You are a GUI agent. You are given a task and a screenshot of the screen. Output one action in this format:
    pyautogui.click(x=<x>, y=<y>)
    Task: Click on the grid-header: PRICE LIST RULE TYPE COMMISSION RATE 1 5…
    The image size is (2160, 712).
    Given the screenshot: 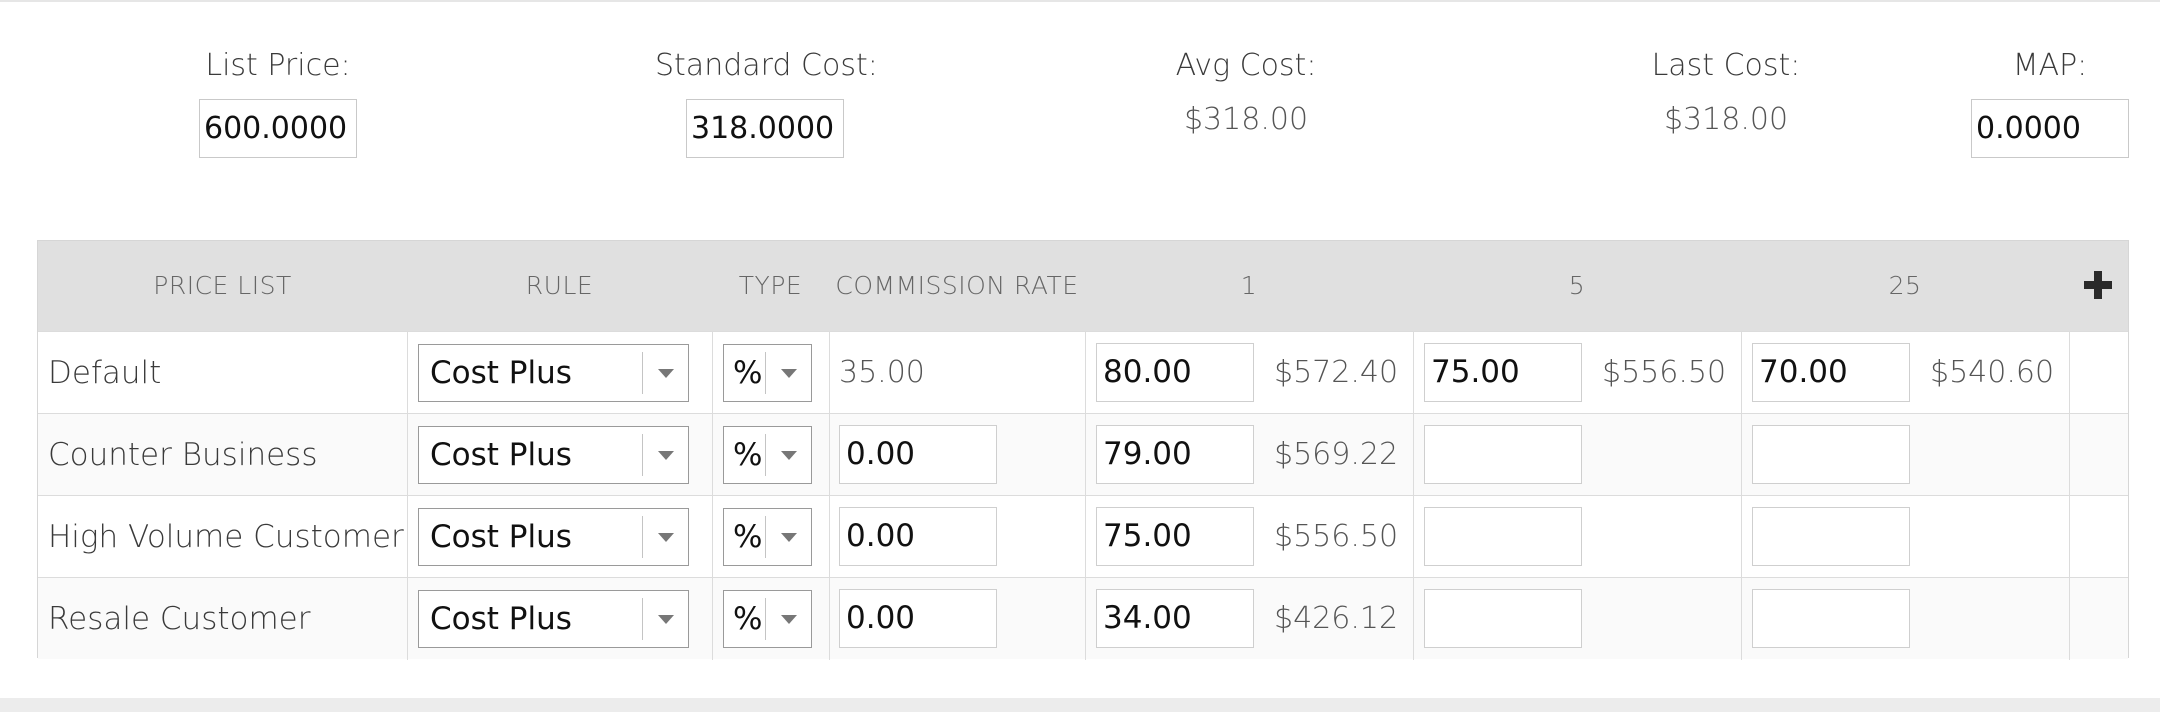 What is the action you would take?
    pyautogui.click(x=1083, y=286)
    